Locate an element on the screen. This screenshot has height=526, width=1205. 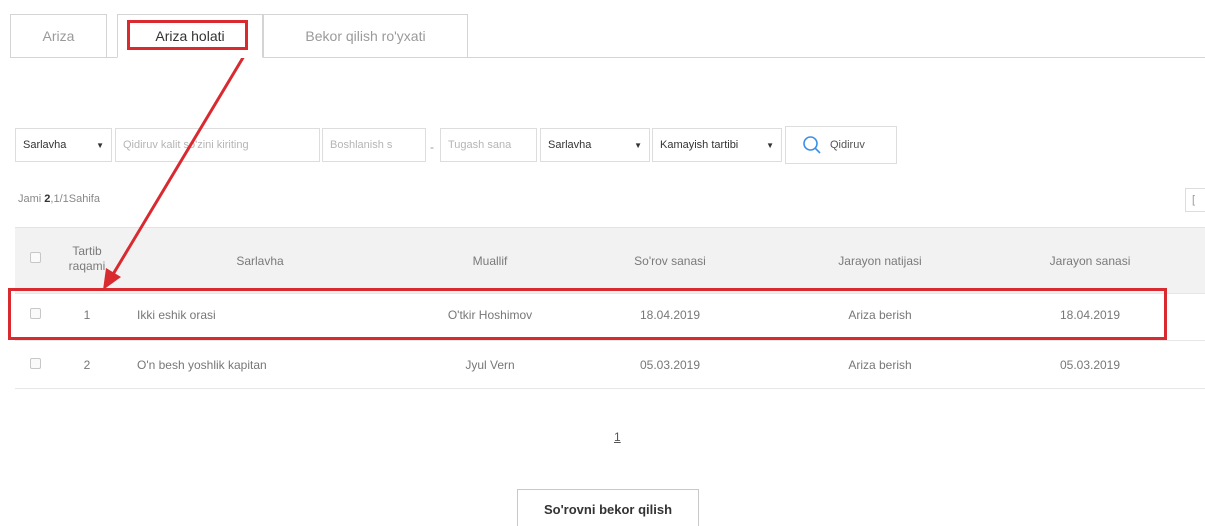
row-1-number: 1 is located at coordinates (87, 315).